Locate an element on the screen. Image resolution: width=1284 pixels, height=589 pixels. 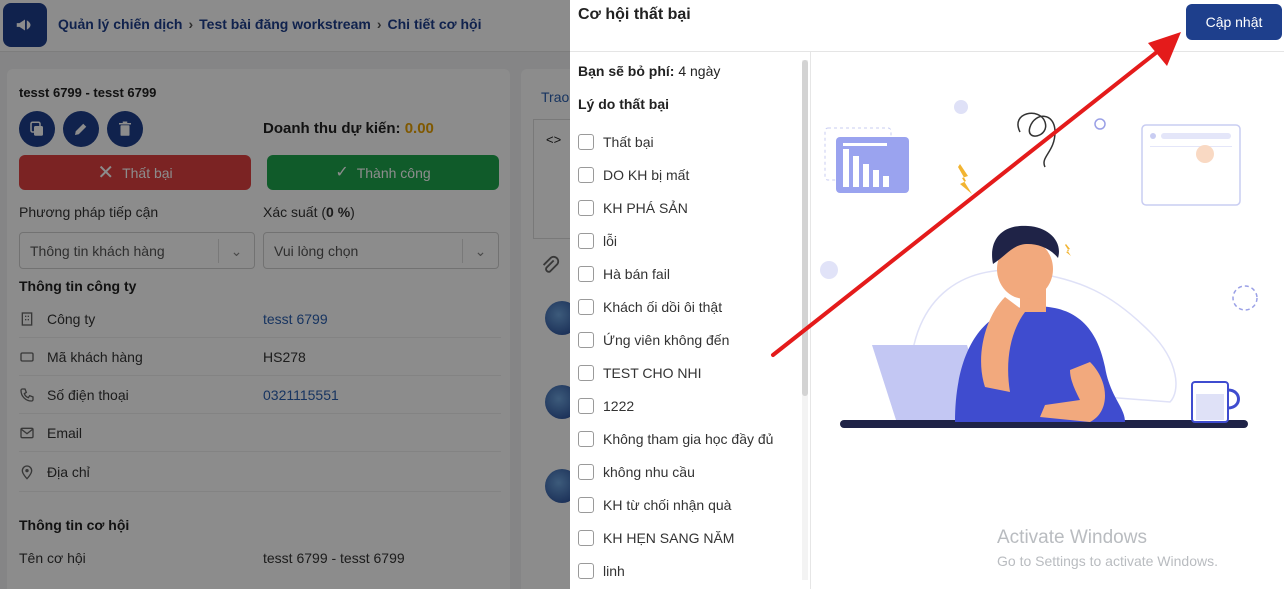
scrollbar-thumb is located at coordinates (805, 228).